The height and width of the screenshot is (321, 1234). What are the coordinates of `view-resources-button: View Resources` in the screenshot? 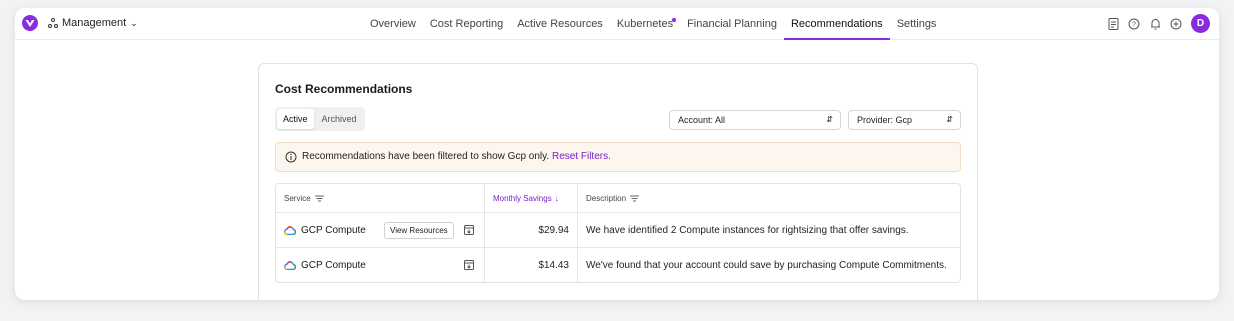 It's located at (419, 230).